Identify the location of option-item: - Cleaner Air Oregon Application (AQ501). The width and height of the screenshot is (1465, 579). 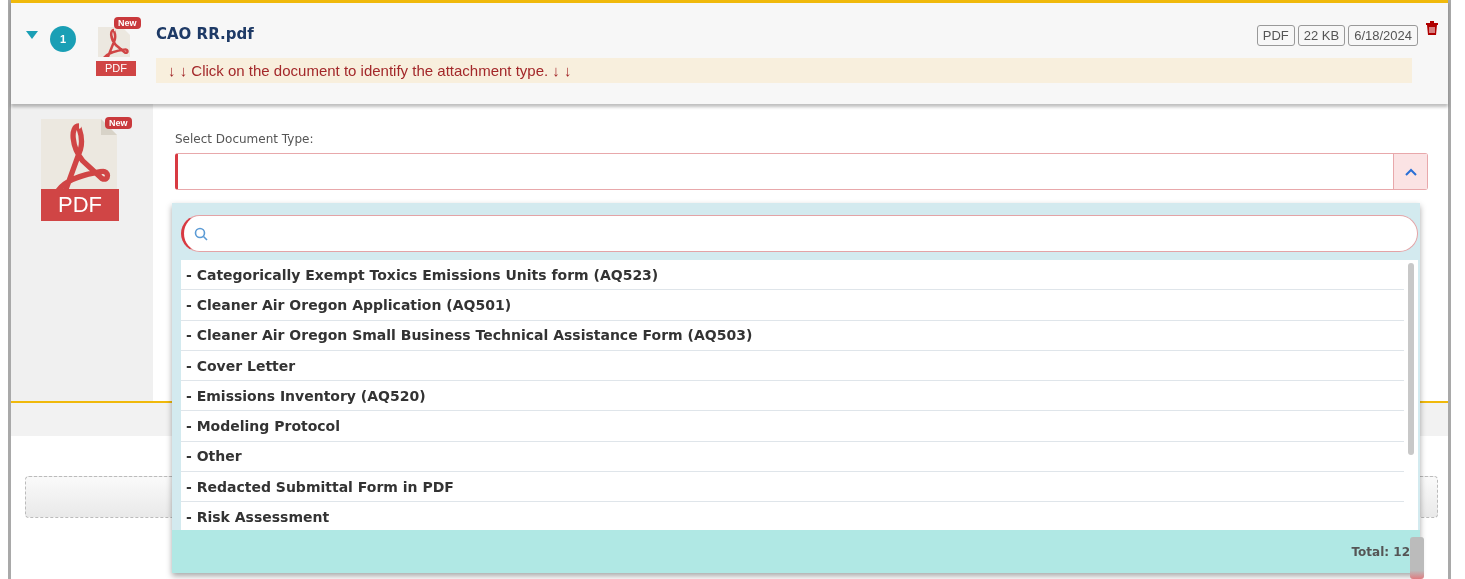
(792, 305).